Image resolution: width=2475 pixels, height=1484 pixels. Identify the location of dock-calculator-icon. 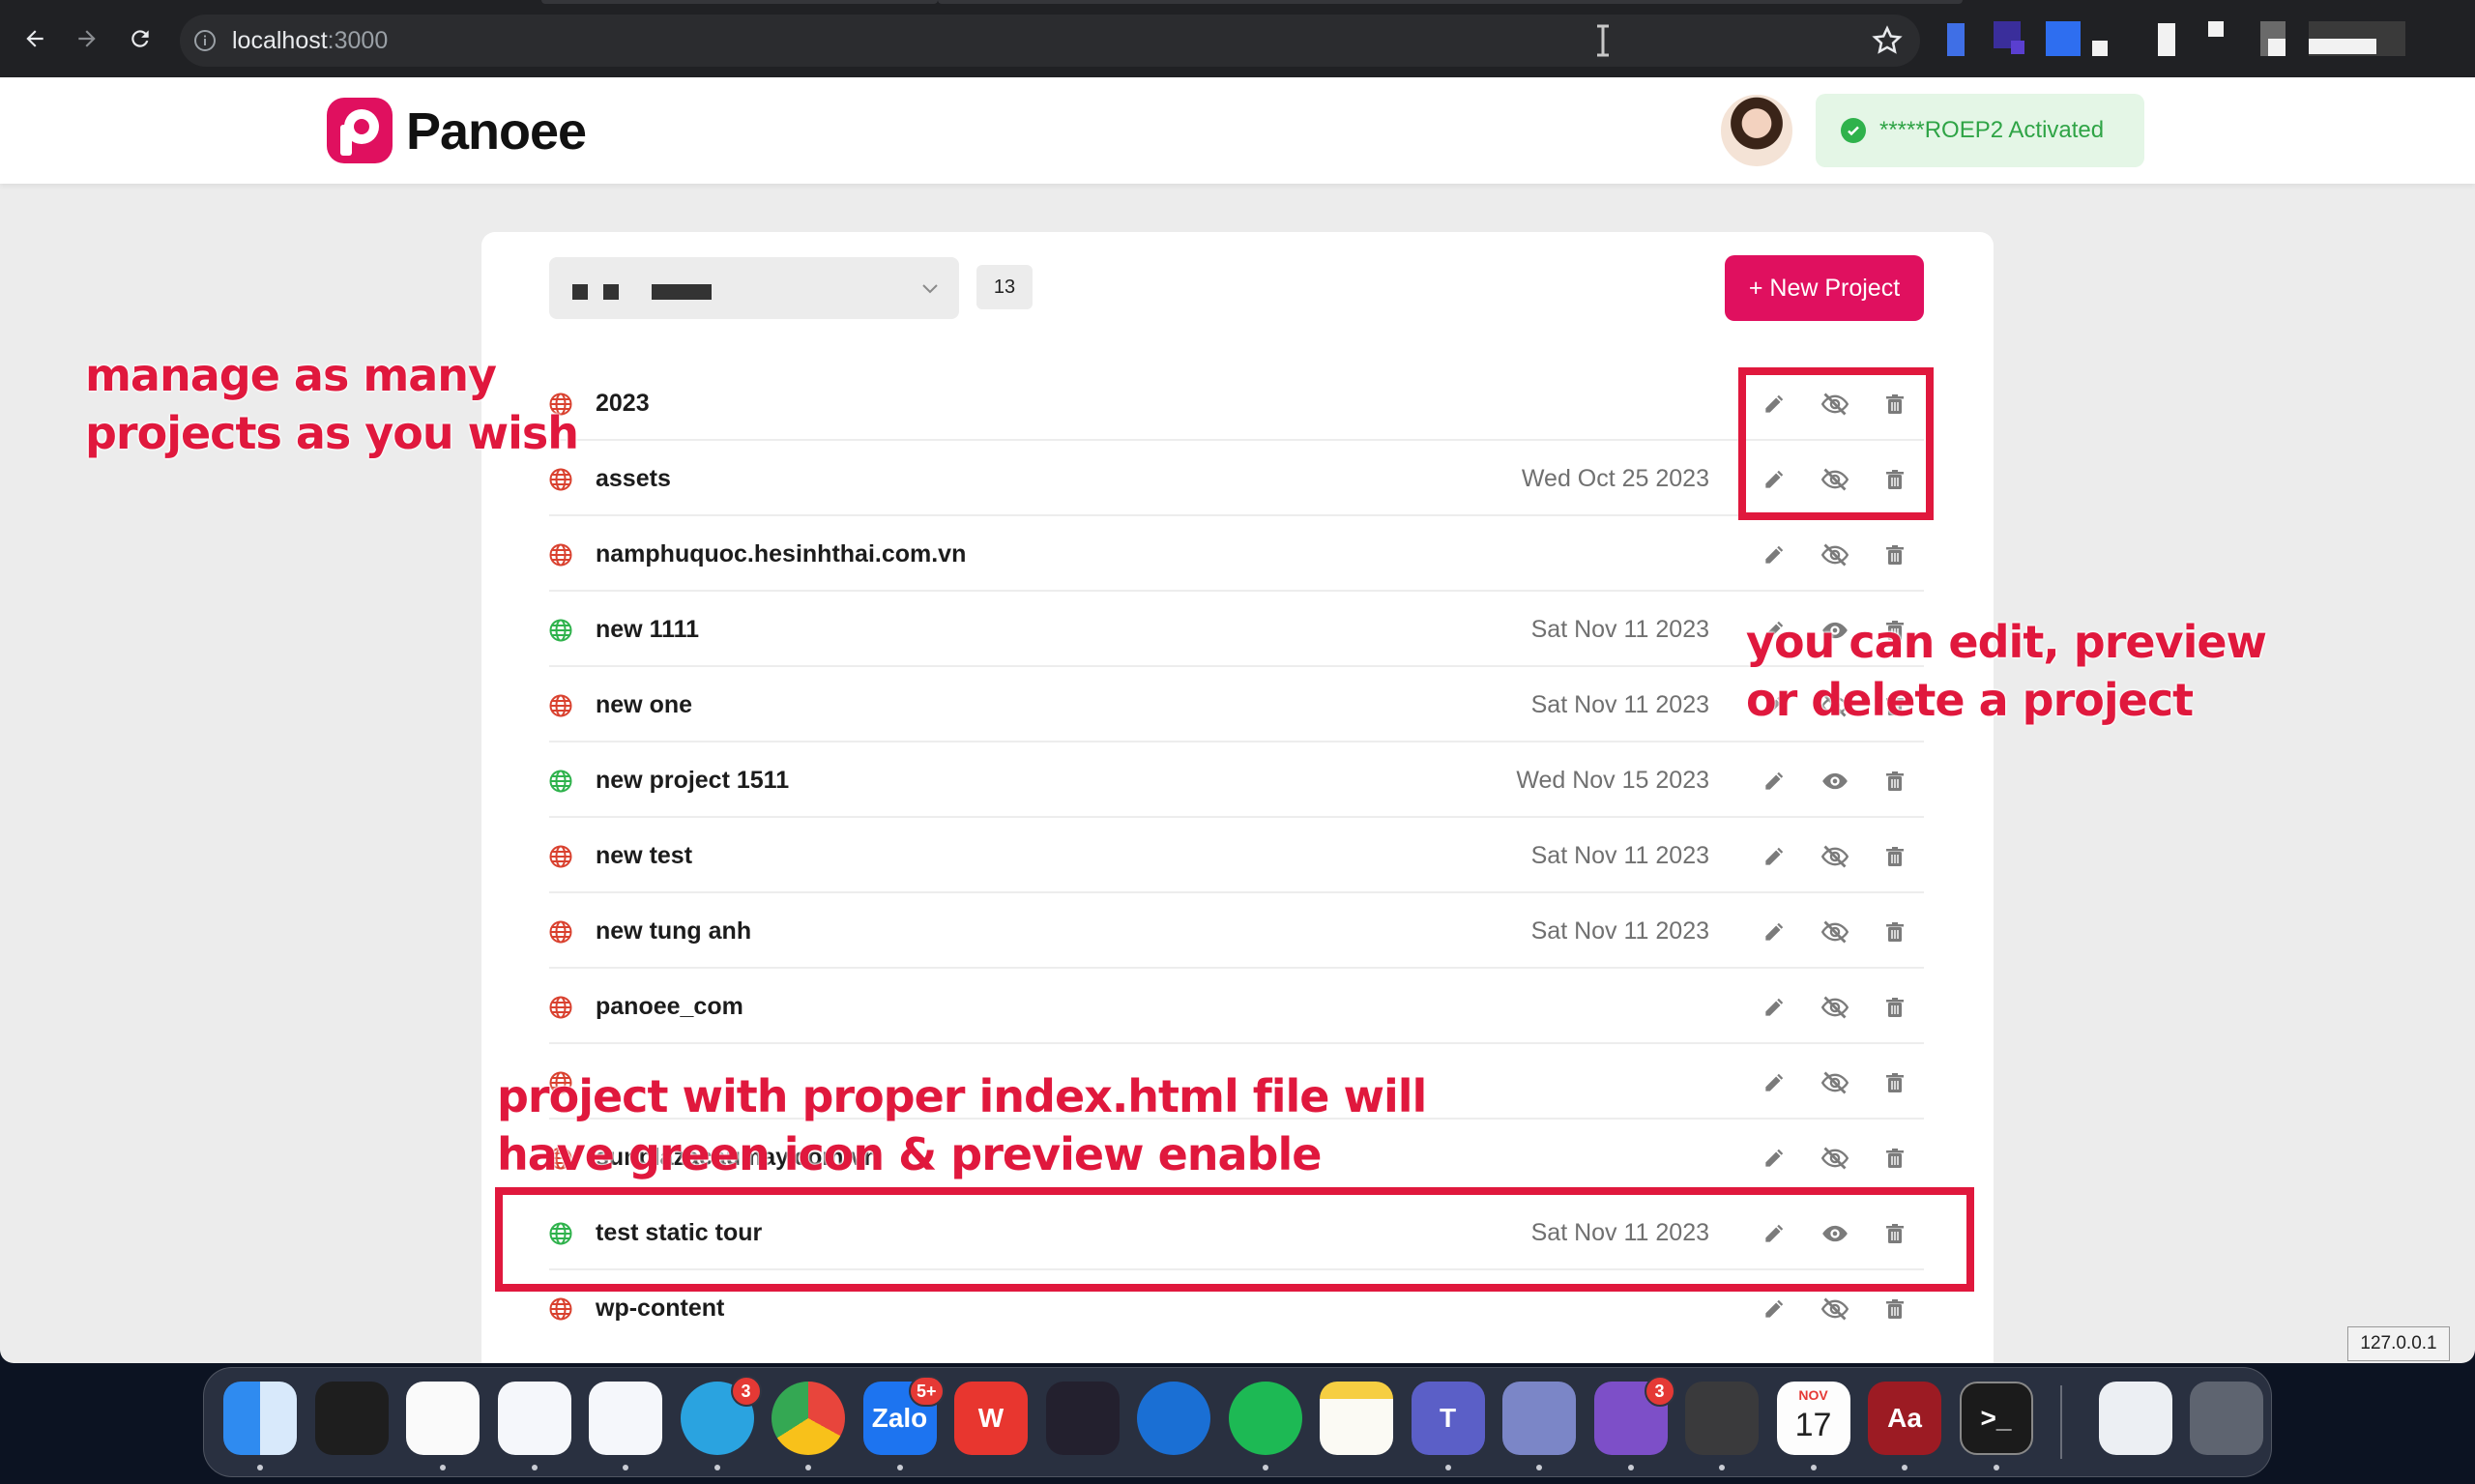
(1722, 1419).